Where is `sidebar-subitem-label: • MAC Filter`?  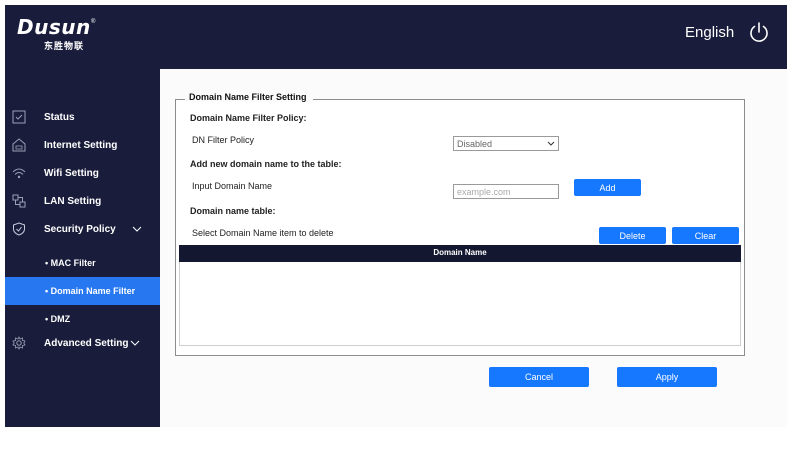 sidebar-subitem-label: • MAC Filter is located at coordinates (70, 263).